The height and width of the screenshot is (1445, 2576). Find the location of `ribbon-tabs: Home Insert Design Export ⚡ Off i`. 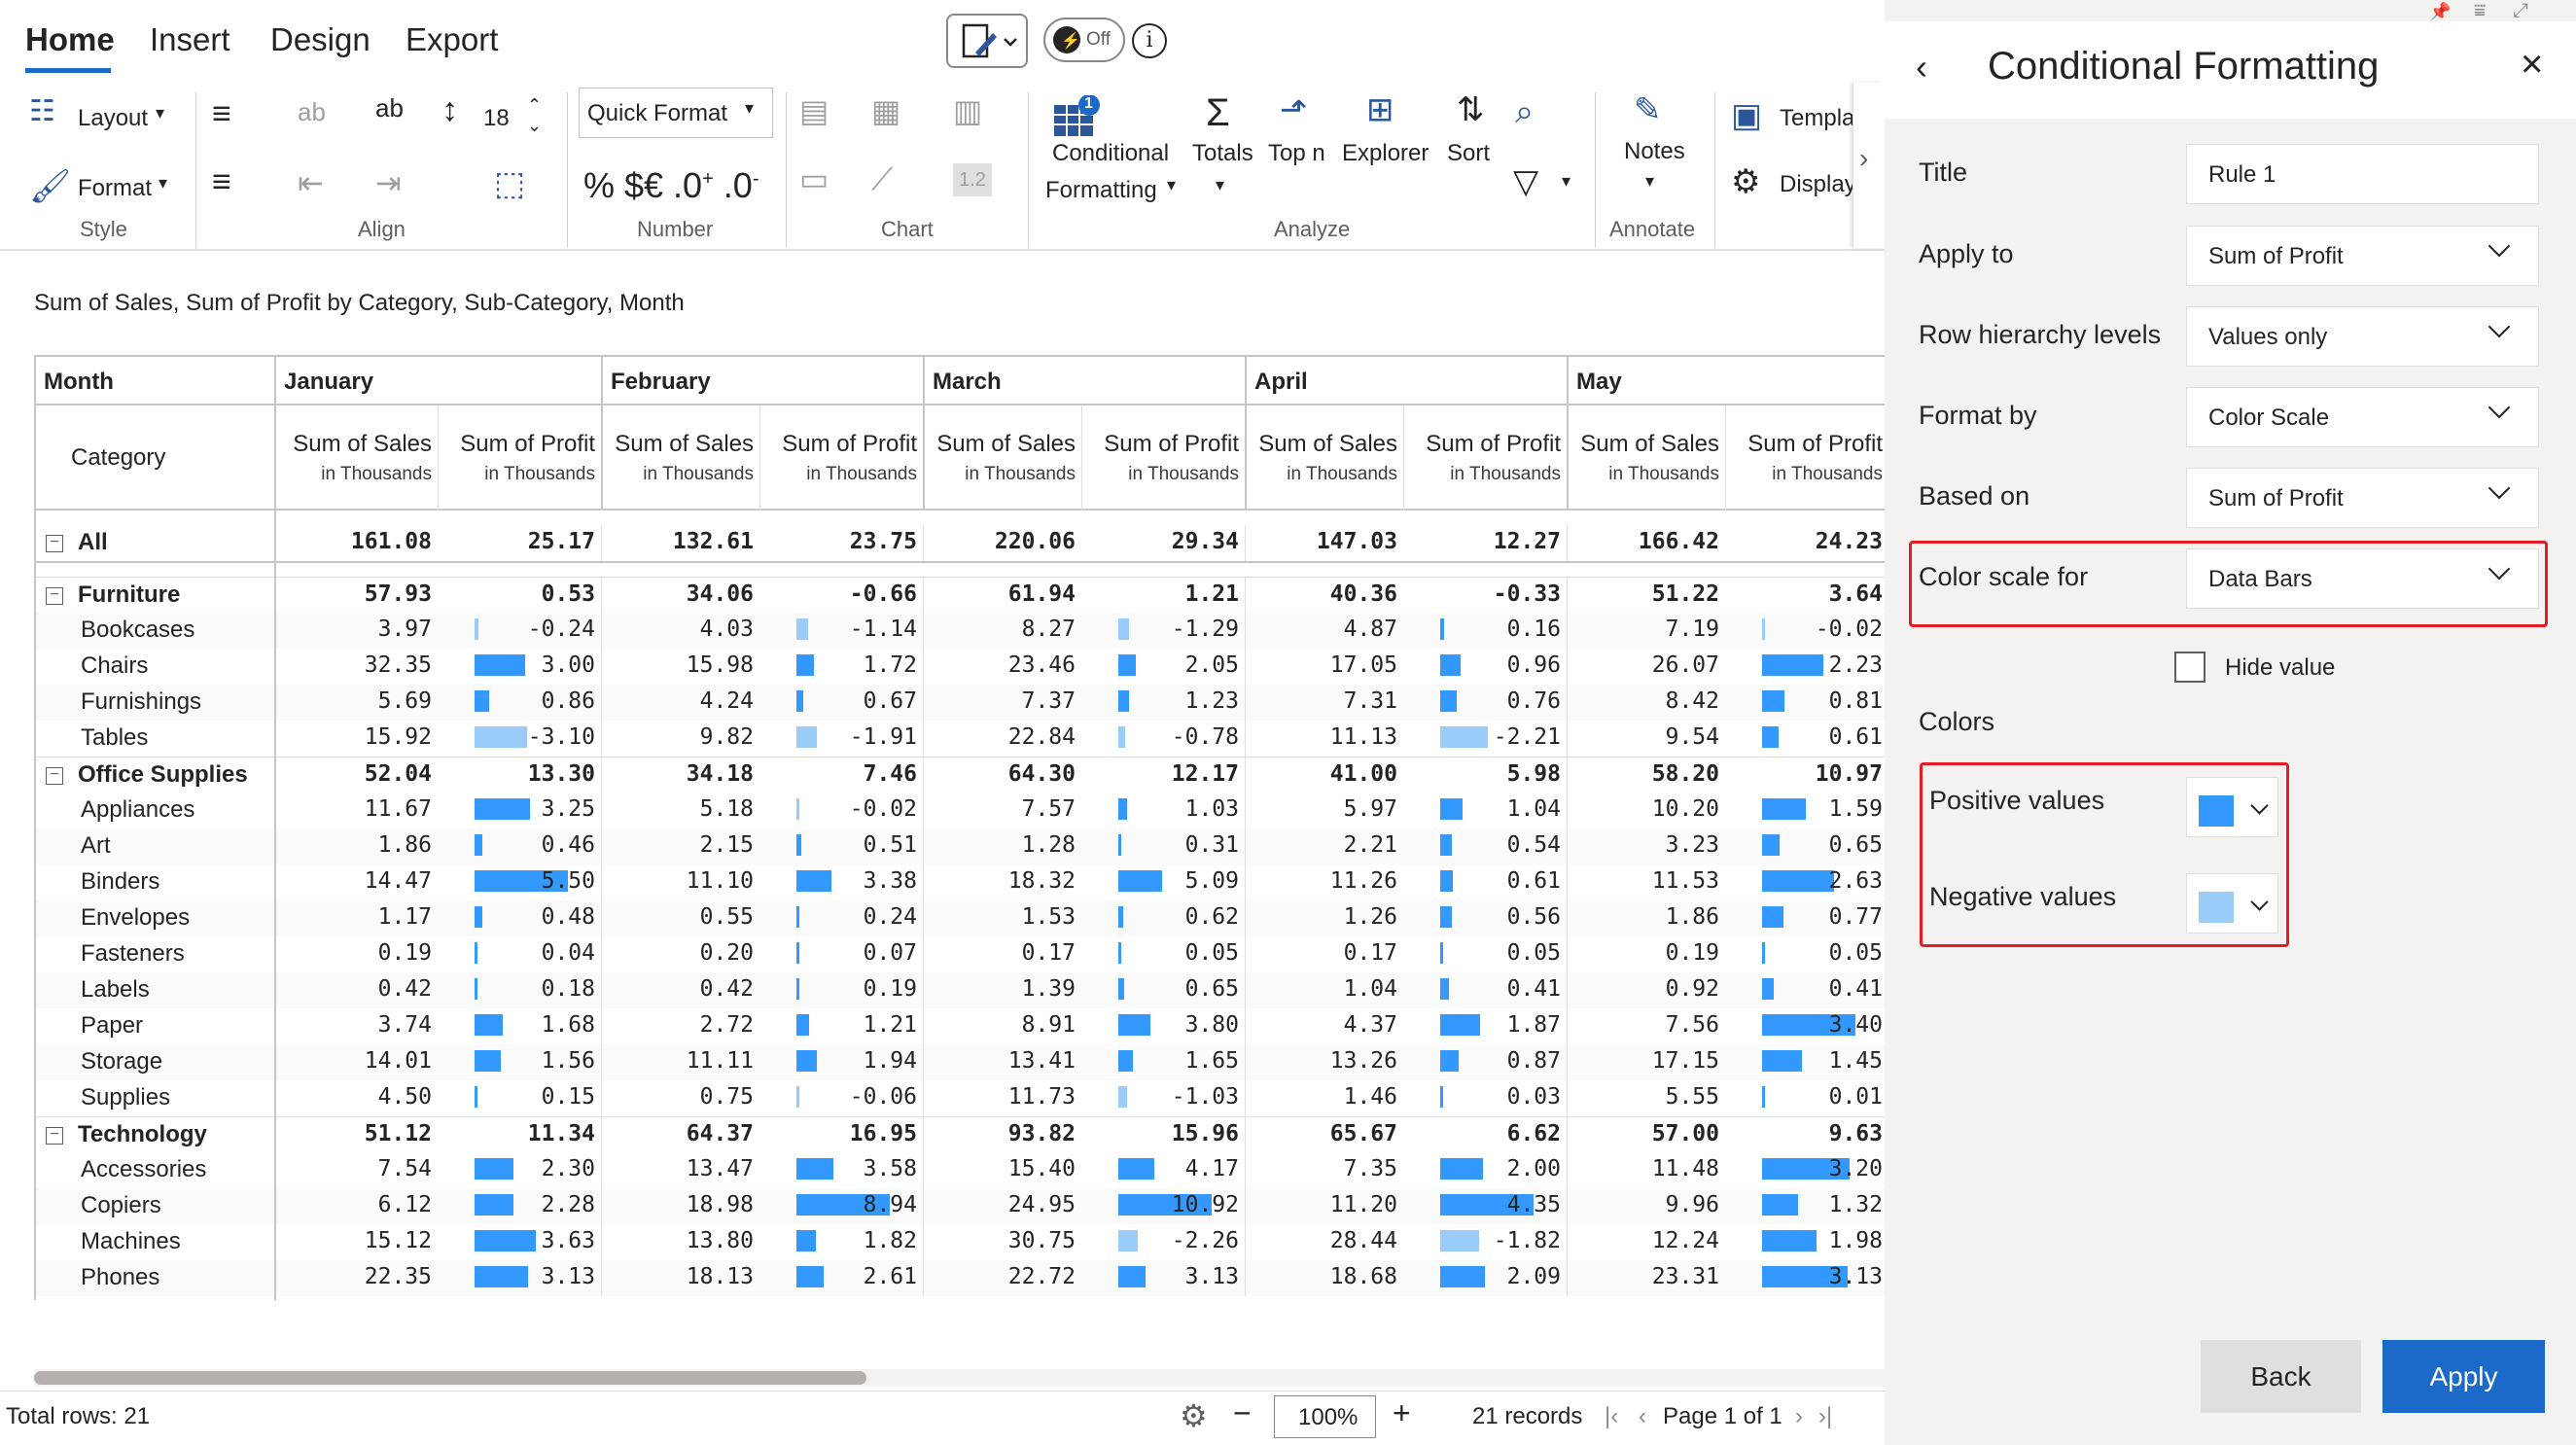

ribbon-tabs: Home Insert Design Export ⚡ Off i is located at coordinates (943, 39).